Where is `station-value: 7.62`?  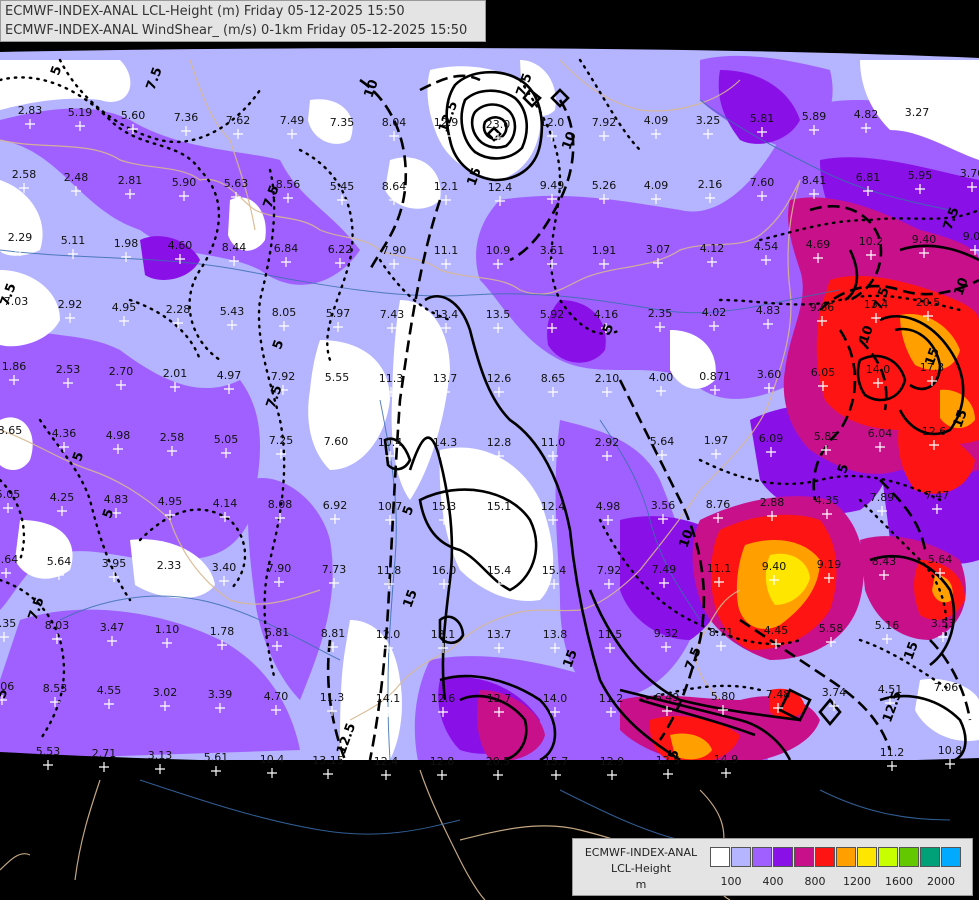 station-value: 7.62 is located at coordinates (238, 120).